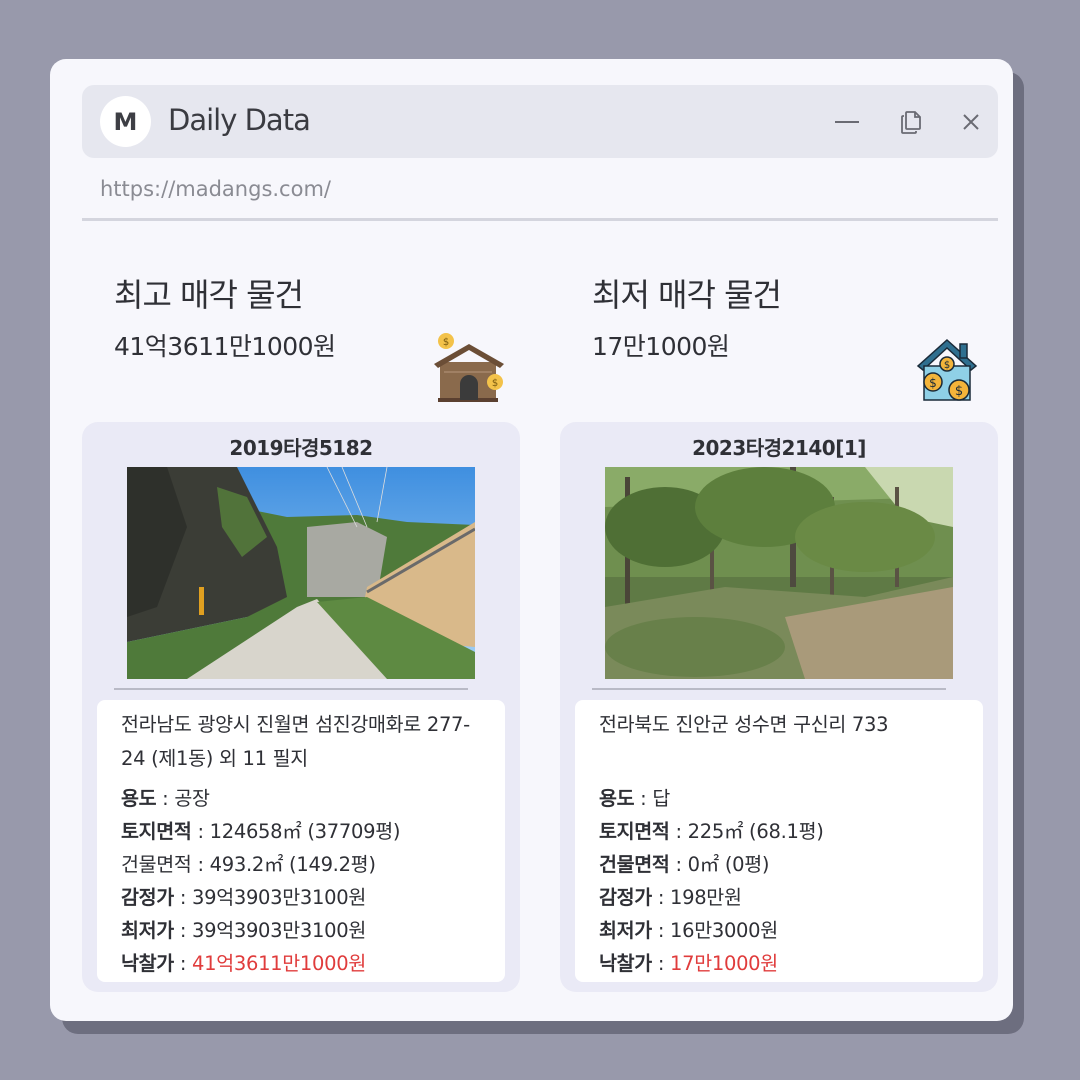  I want to click on highest-heading: 최고 매각 물건, so click(209, 295).